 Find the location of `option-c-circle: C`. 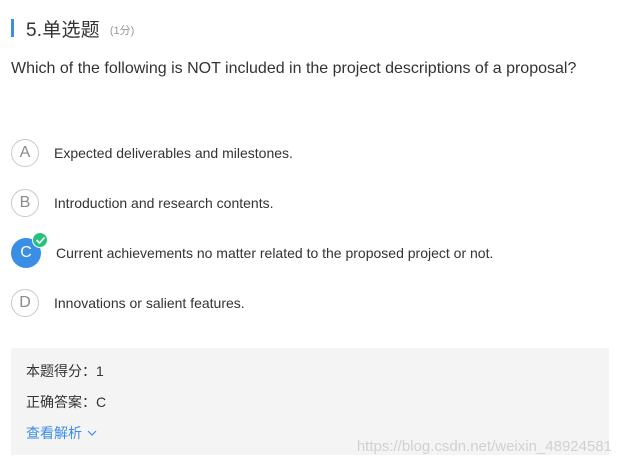

option-c-circle: C is located at coordinates (29, 250).